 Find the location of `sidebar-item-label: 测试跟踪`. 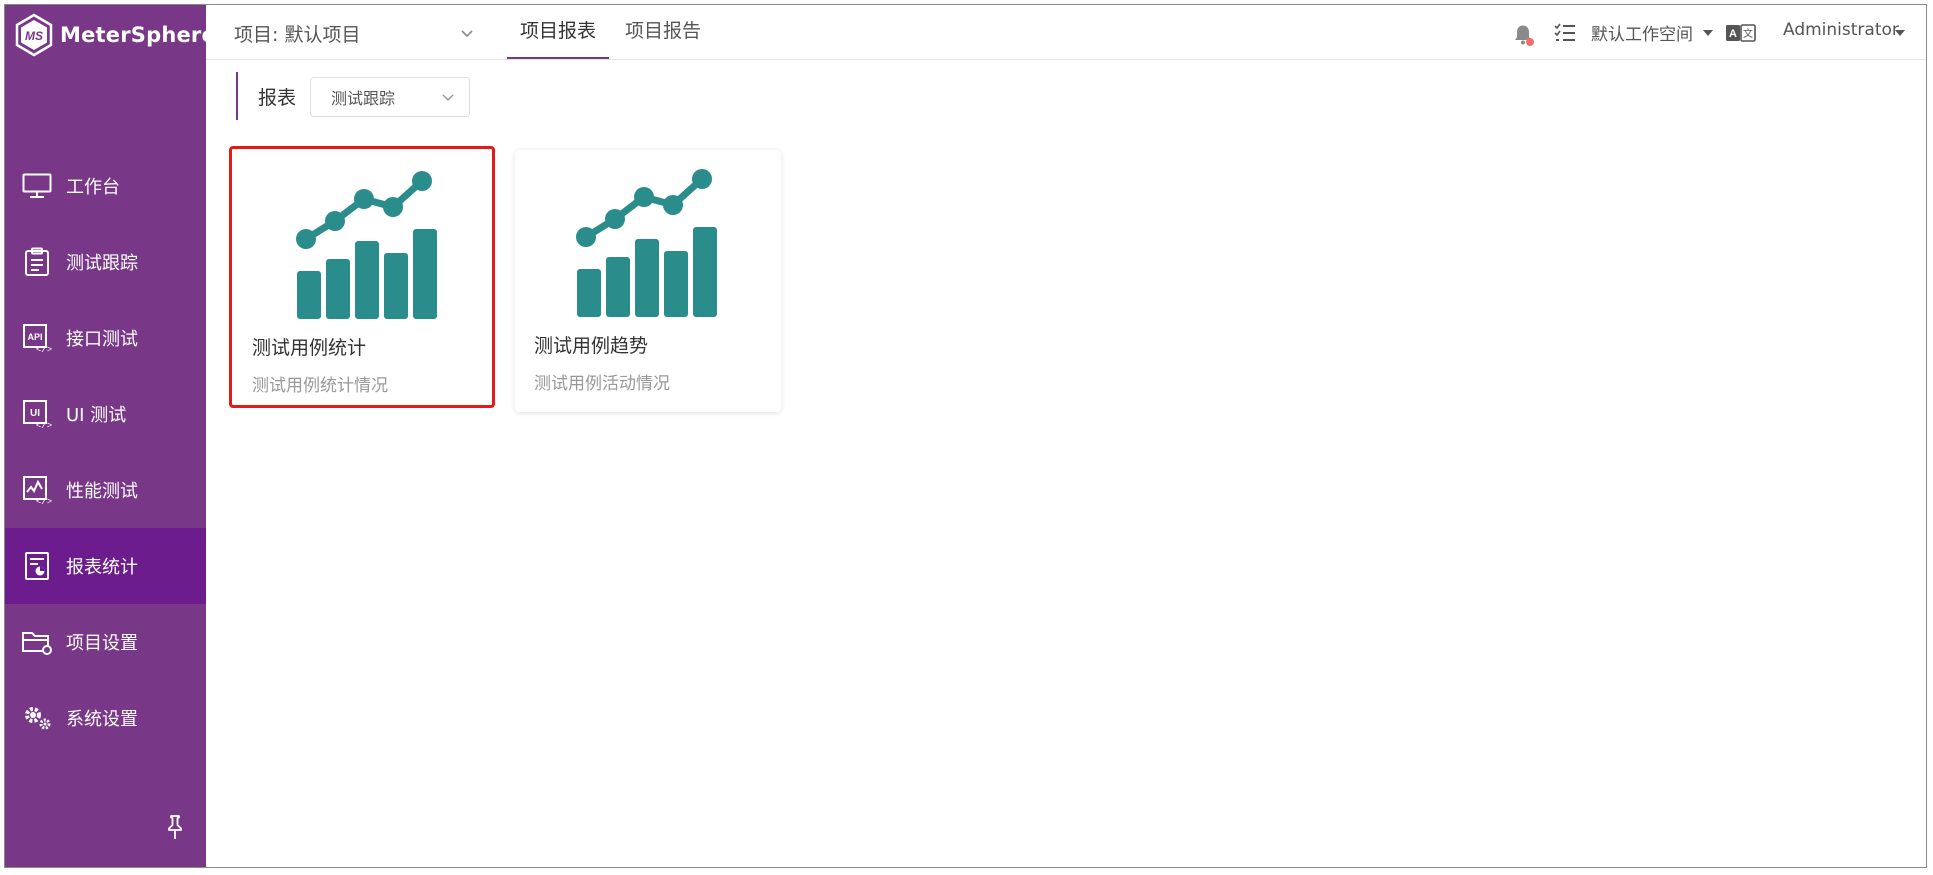

sidebar-item-label: 测试跟踪 is located at coordinates (102, 263).